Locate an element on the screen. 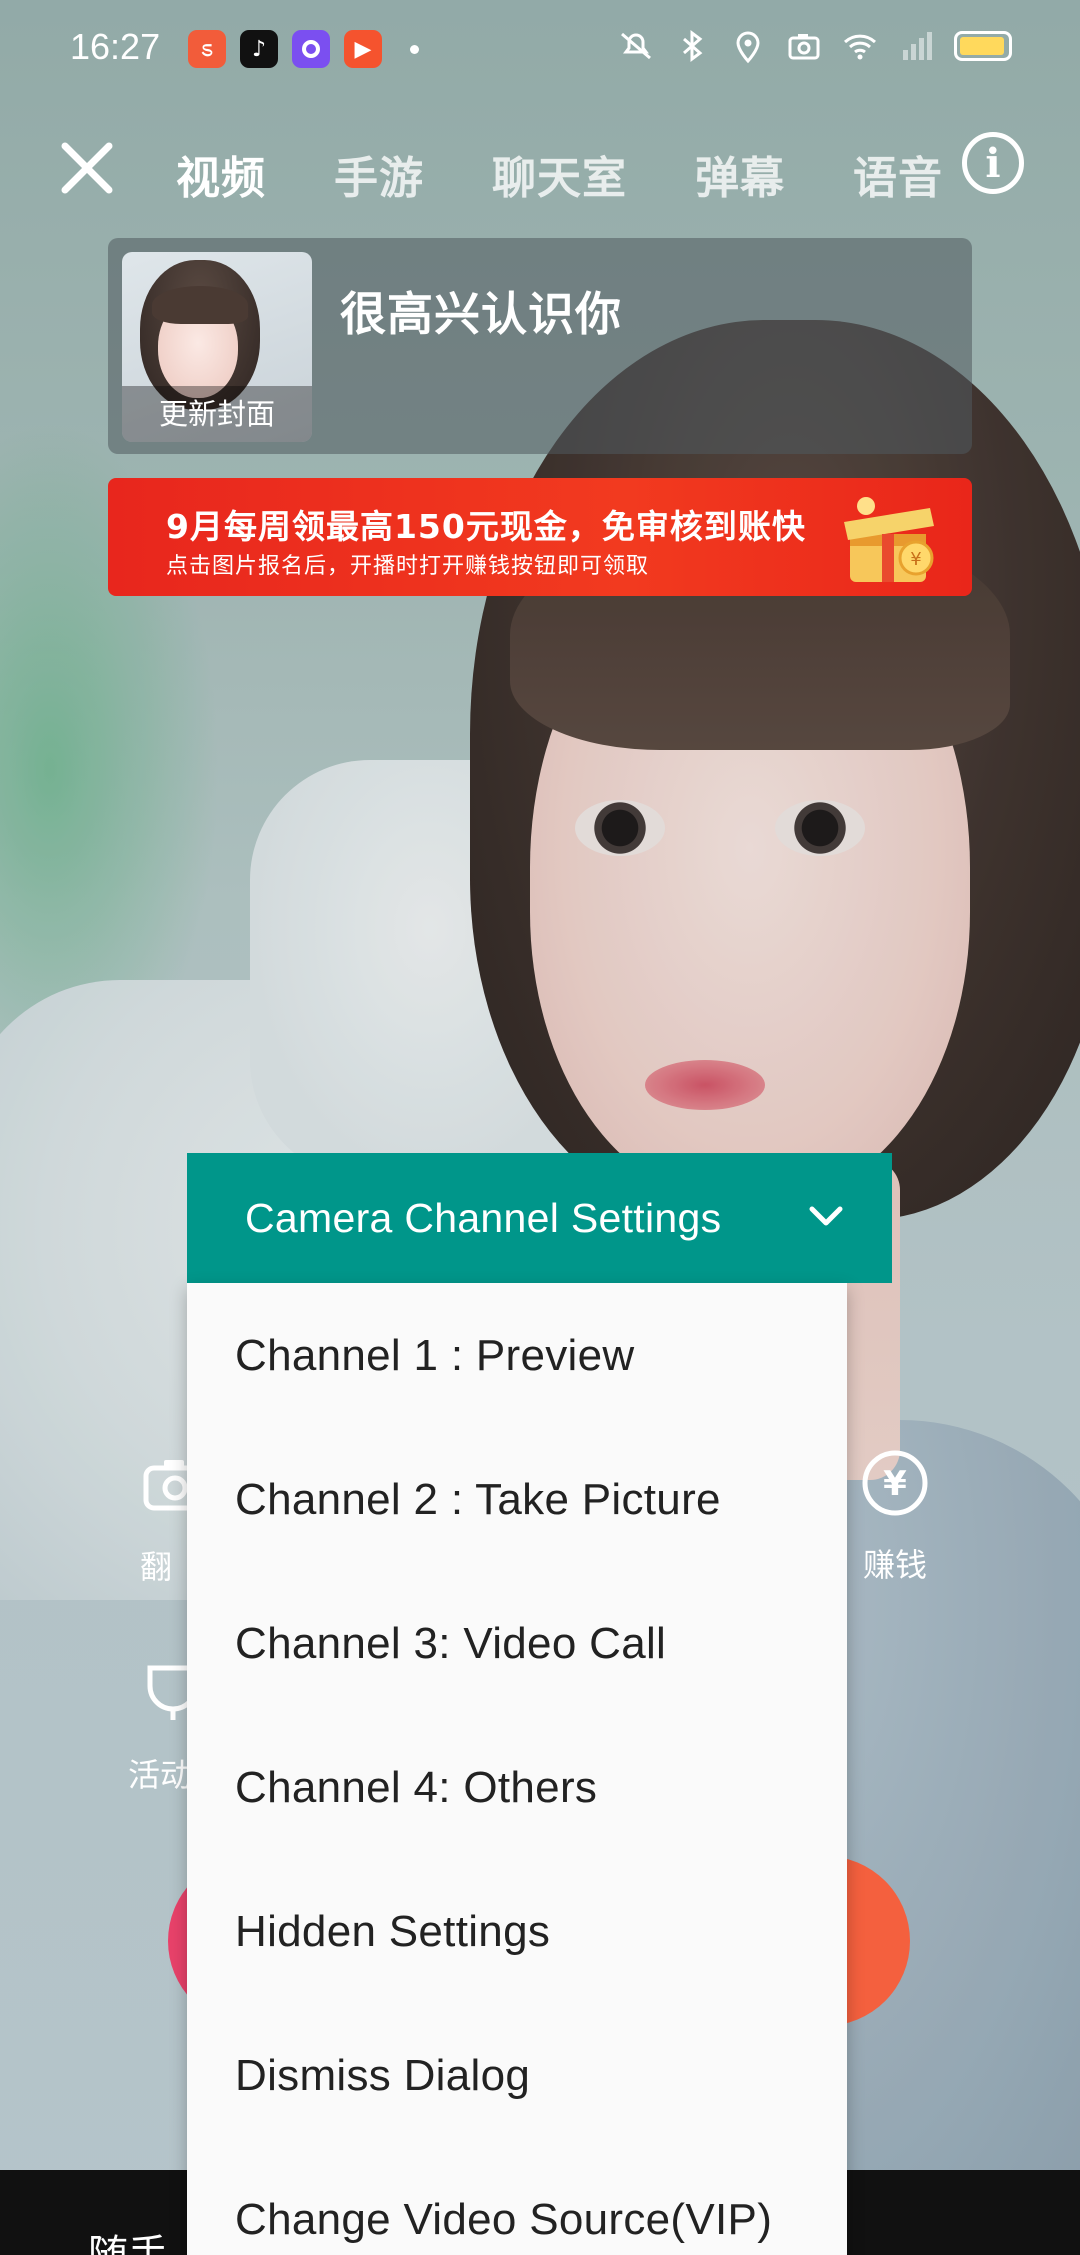  cover-bangs is located at coordinates (200, 305).